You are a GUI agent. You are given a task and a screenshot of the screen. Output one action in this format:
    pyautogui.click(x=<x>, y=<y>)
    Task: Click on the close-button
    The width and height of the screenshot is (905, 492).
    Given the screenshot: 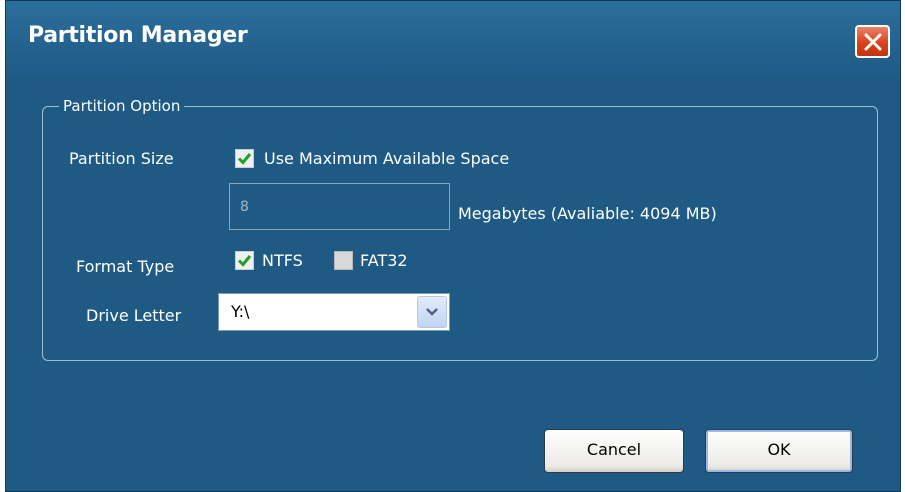 What is the action you would take?
    pyautogui.click(x=872, y=41)
    